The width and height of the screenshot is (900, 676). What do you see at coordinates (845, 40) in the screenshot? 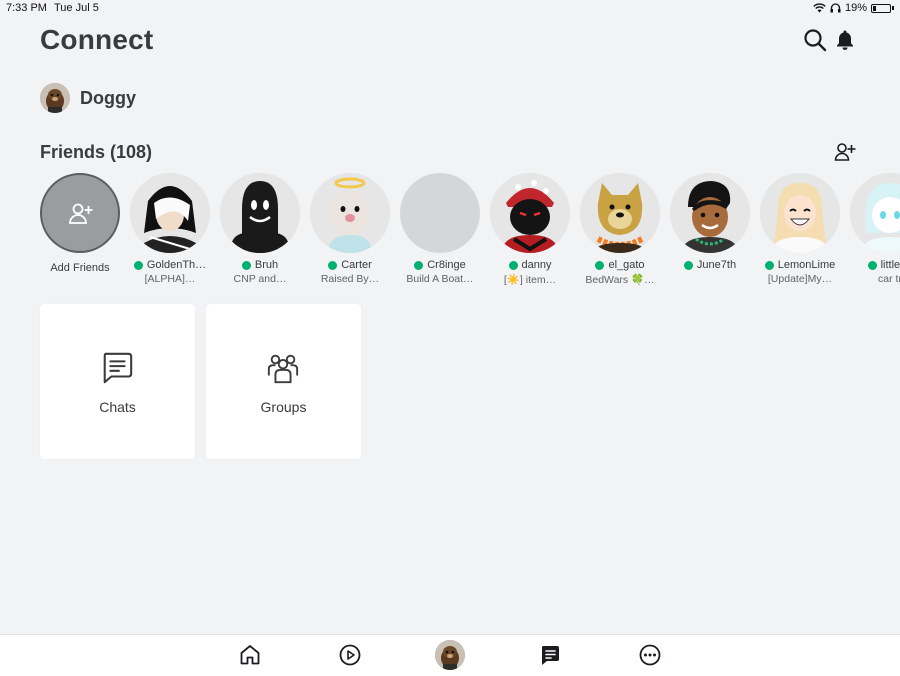
I see `bell-icon` at bounding box center [845, 40].